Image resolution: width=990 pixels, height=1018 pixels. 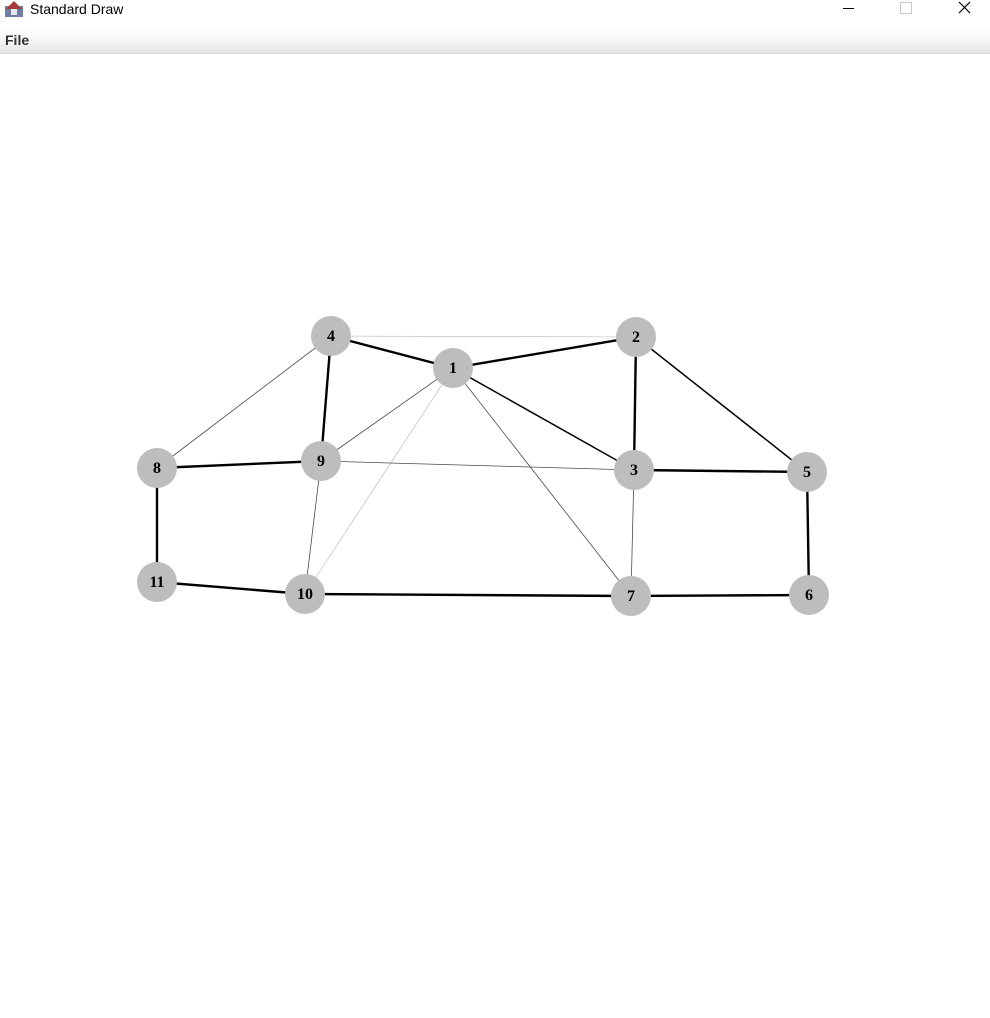 I want to click on title-bar: Standard Draw, so click(x=495, y=10).